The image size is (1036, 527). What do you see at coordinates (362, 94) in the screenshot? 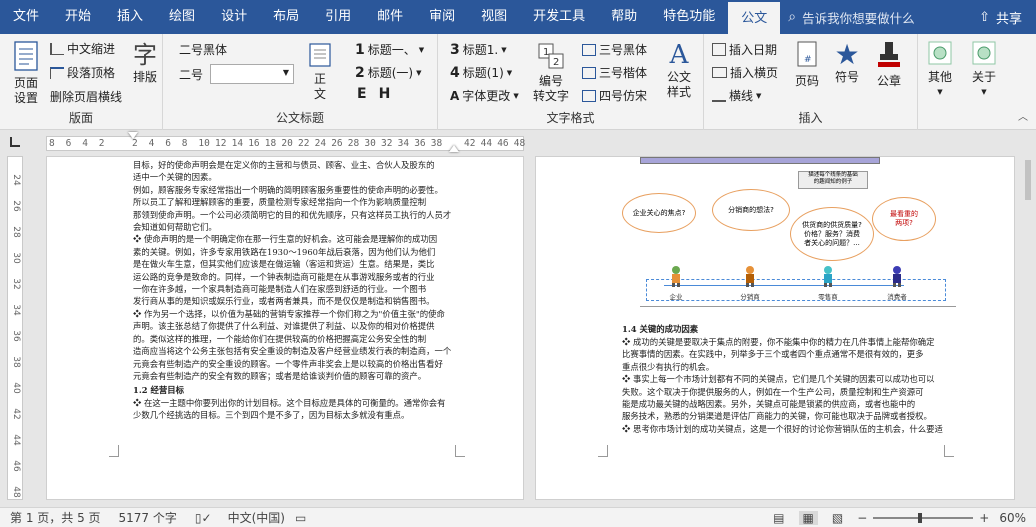
I see `e-glyph-button: E` at bounding box center [362, 94].